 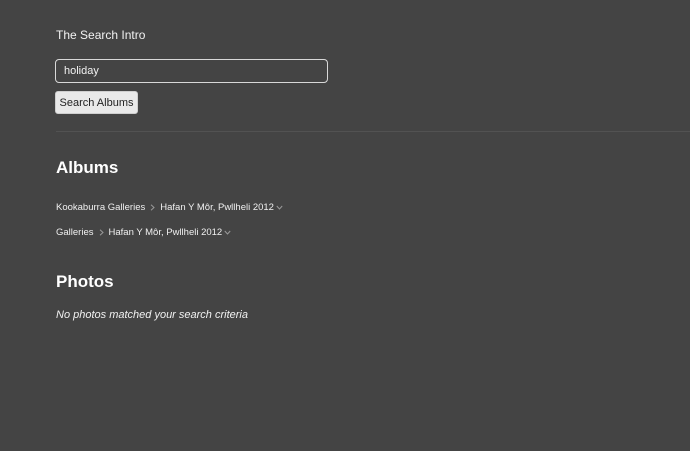 I want to click on search-intro-text: The Search Intro, so click(x=101, y=35).